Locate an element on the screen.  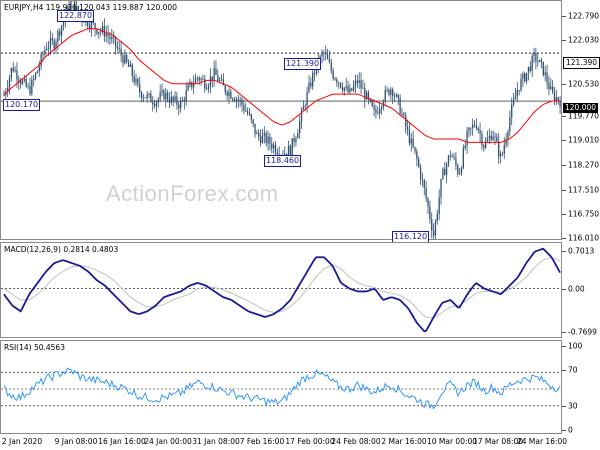
rsi-tick: 70 is located at coordinates (573, 370).